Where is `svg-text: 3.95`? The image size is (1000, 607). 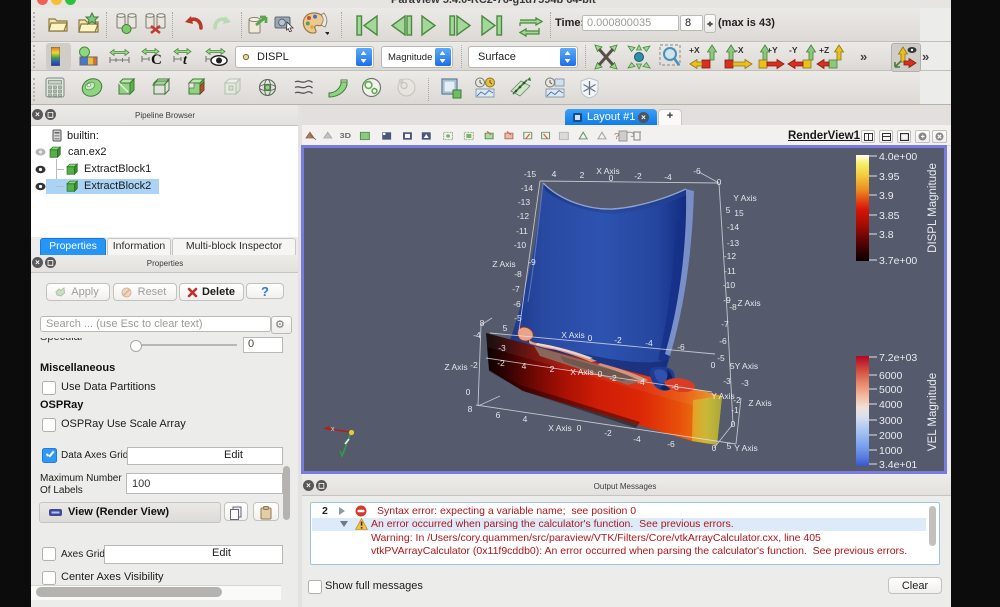 svg-text: 3.95 is located at coordinates (889, 177).